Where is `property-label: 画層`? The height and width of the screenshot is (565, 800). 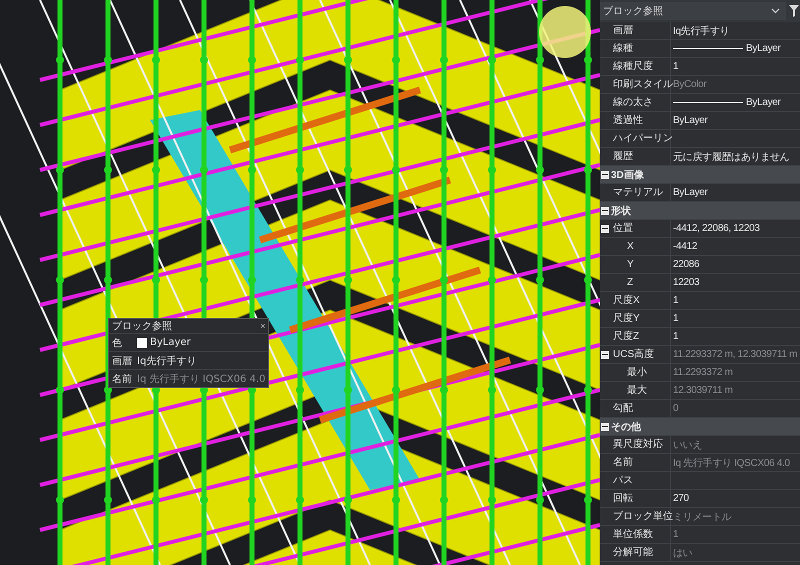
property-label: 画層 is located at coordinates (640, 31).